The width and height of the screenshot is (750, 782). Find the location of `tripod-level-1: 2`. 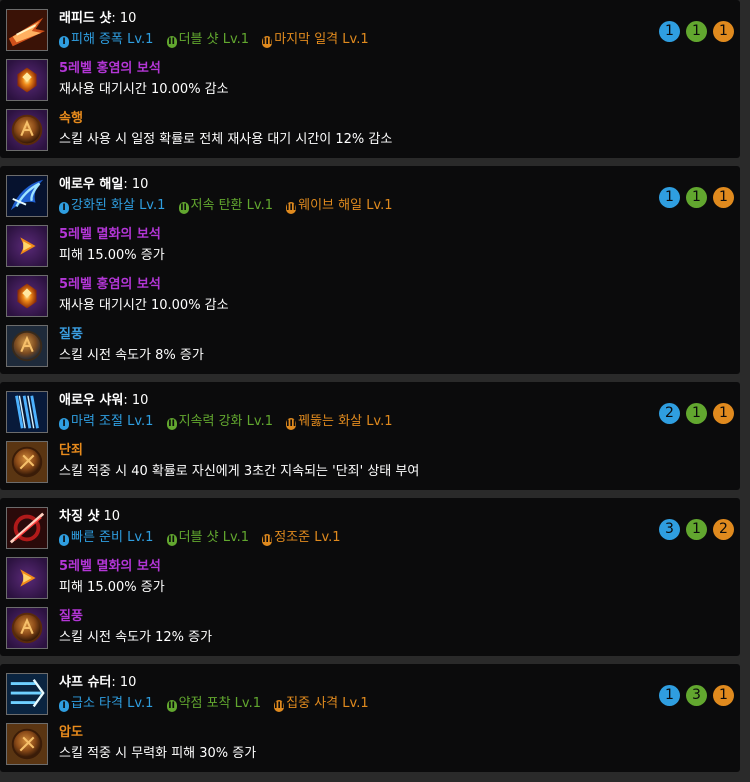

tripod-level-1: 2 is located at coordinates (669, 413).